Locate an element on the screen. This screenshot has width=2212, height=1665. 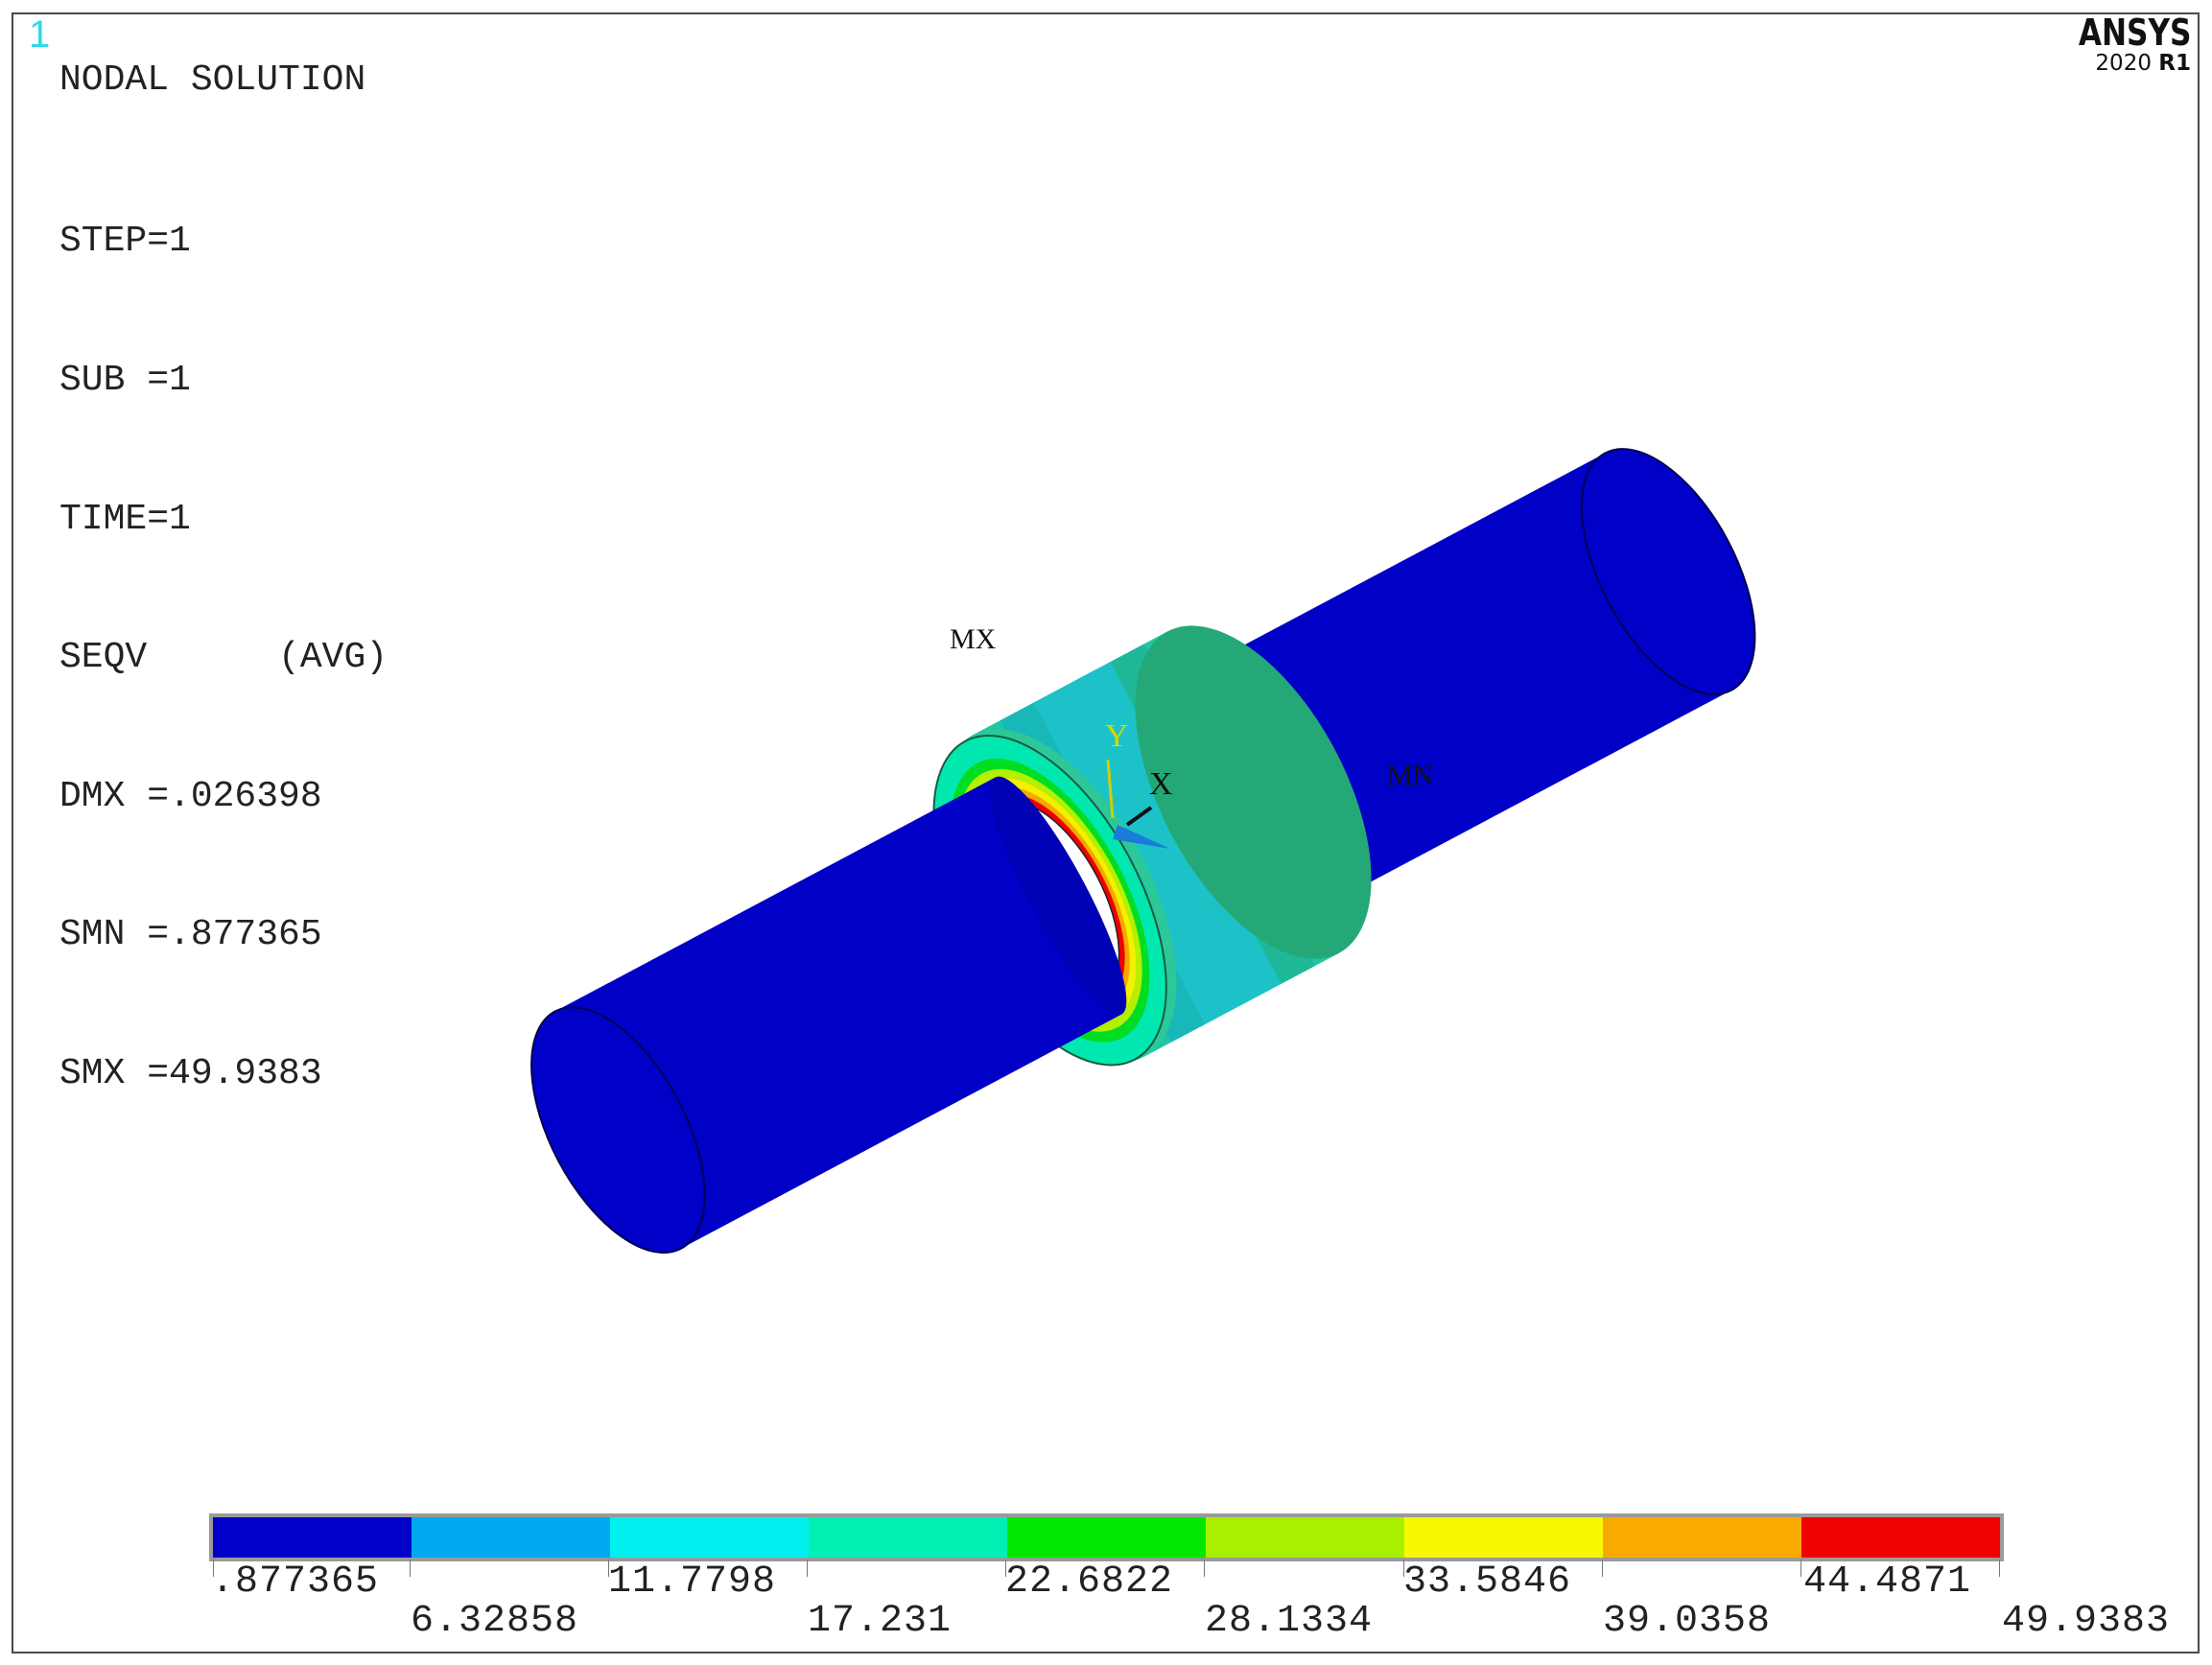
axis-x-label: X is located at coordinates (1161, 784).